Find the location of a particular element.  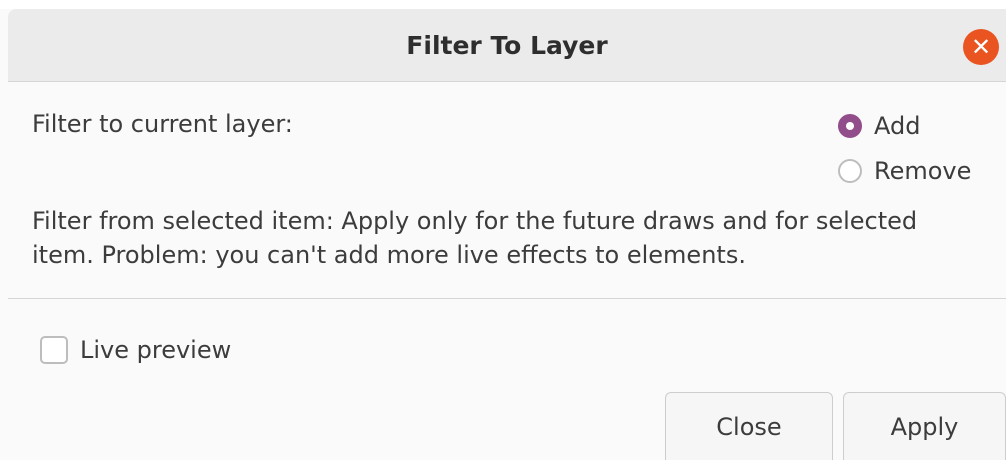

remove-radio-button is located at coordinates (850, 171).